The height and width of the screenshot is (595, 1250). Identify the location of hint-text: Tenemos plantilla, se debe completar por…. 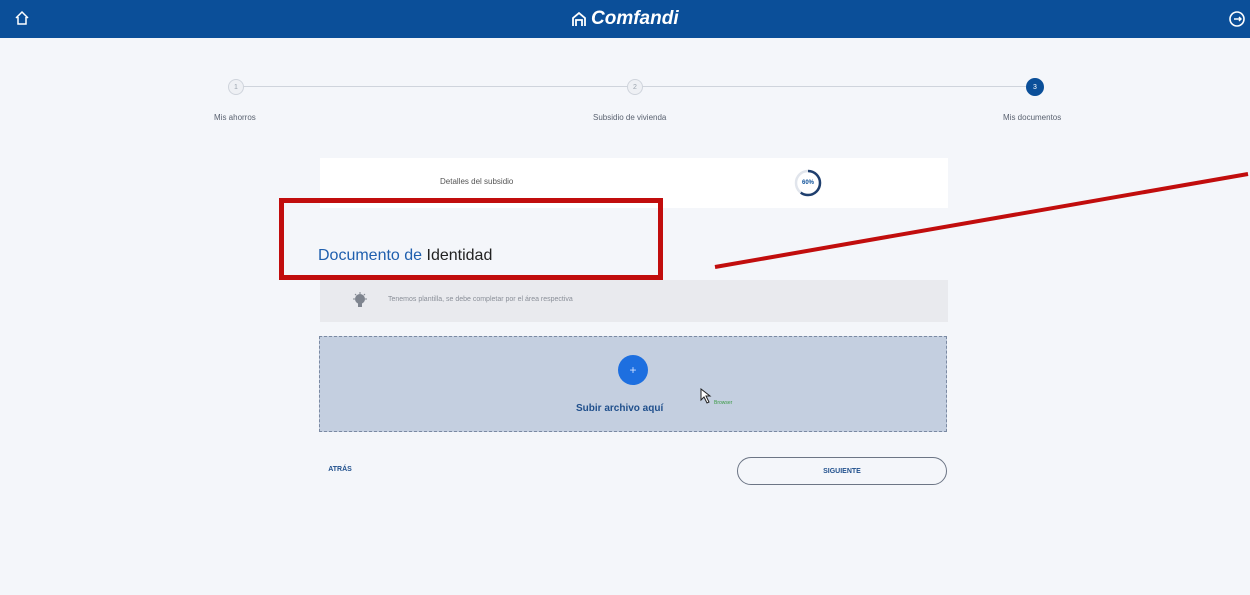
(480, 299).